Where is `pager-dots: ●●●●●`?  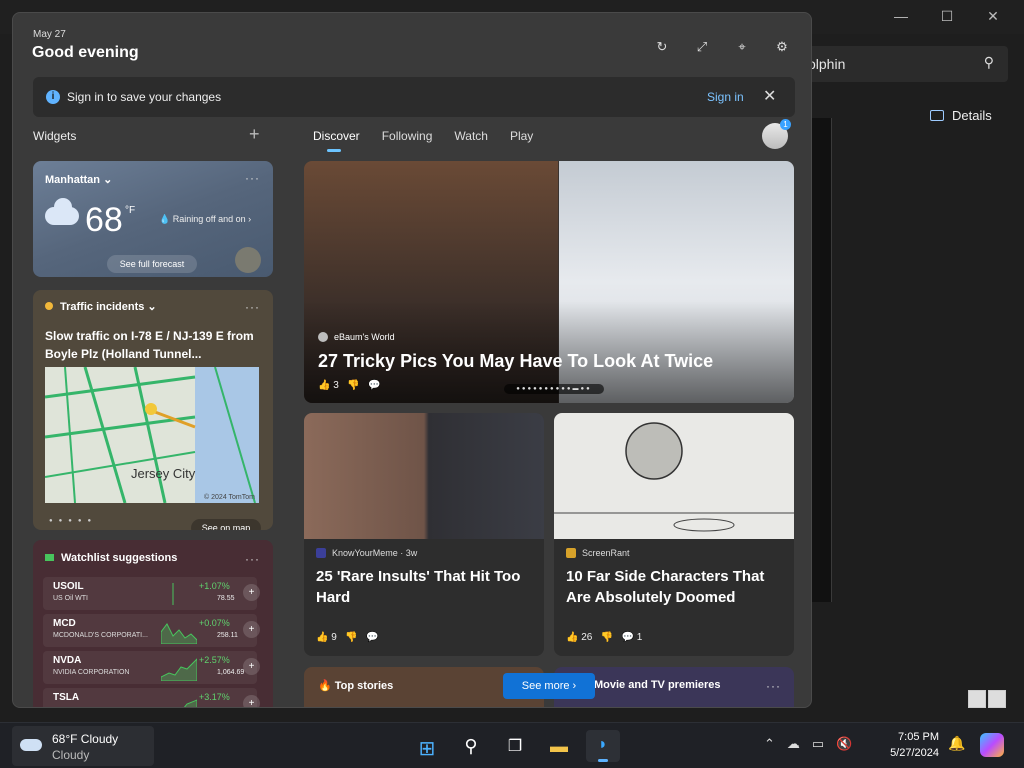 pager-dots: ●●●●● is located at coordinates (73, 521).